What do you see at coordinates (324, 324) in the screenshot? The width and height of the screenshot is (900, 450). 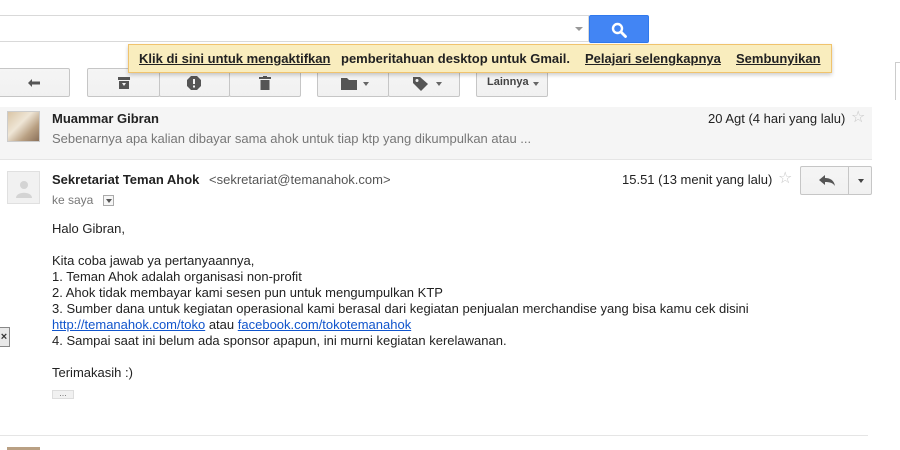 I see `facebook-link: facebook.com/tokotemanahok` at bounding box center [324, 324].